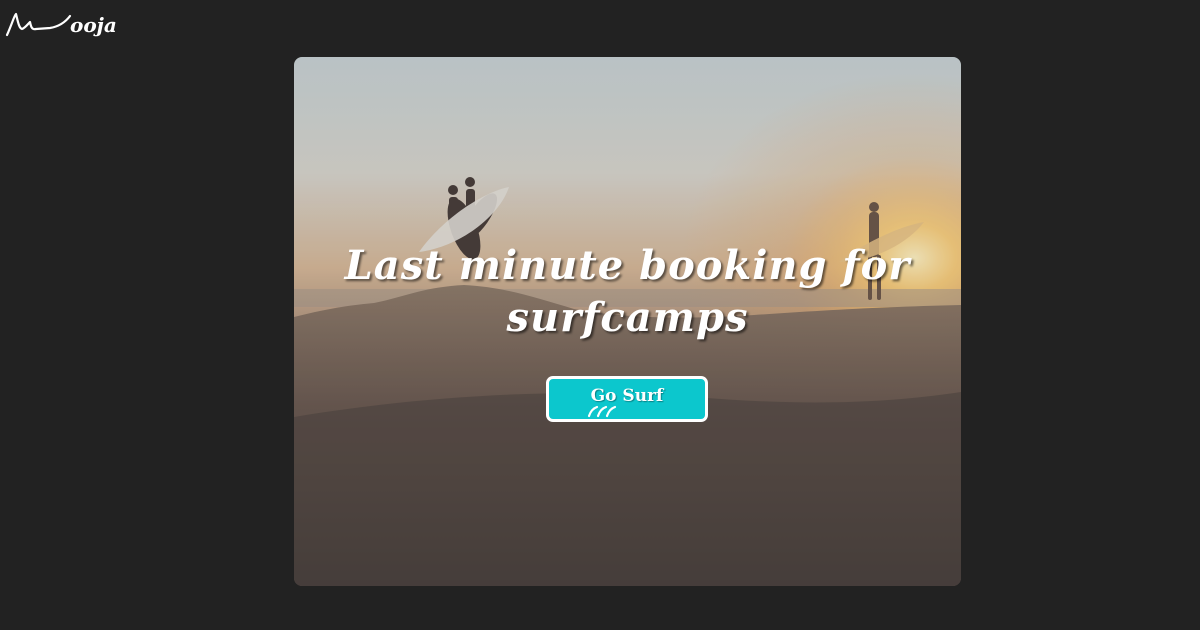 This screenshot has height=630, width=1200. I want to click on hero-headline: Last minute booking for surfcamps, so click(627, 291).